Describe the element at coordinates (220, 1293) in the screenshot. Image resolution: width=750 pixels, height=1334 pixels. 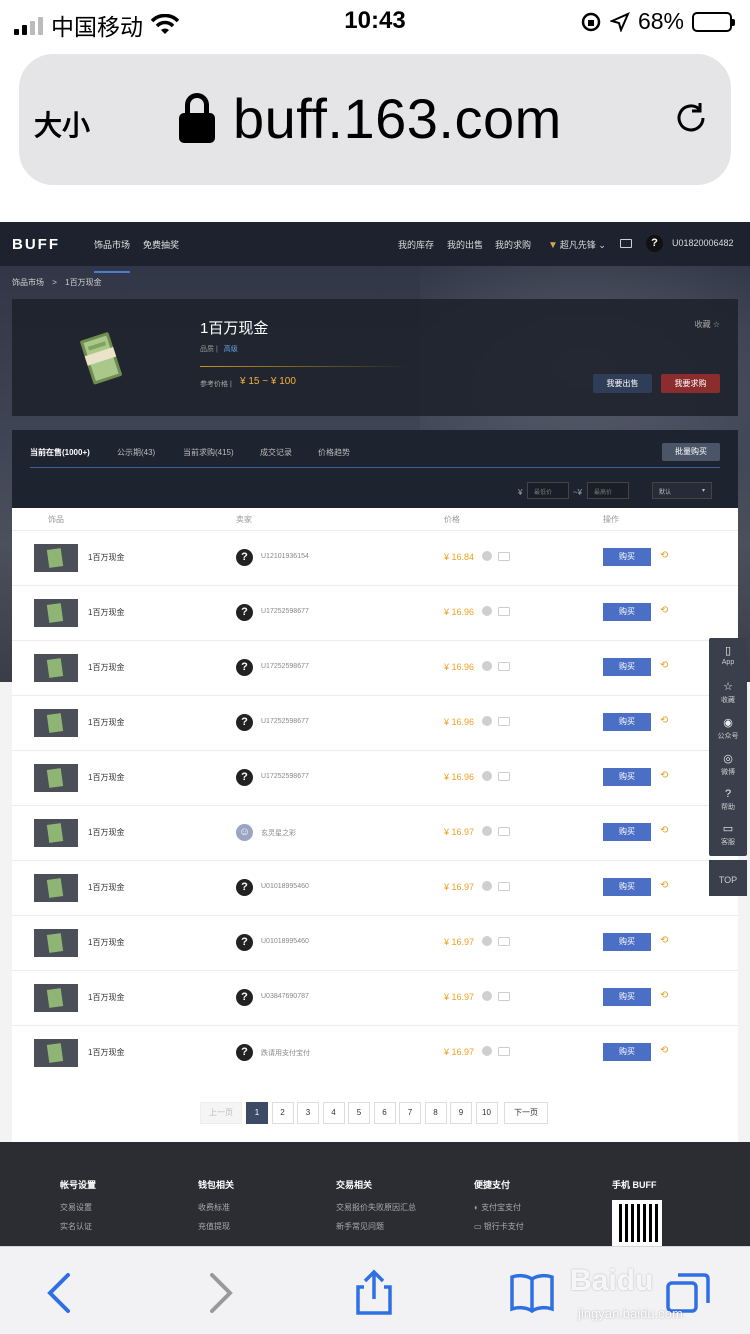
I see `forward-icon` at that location.